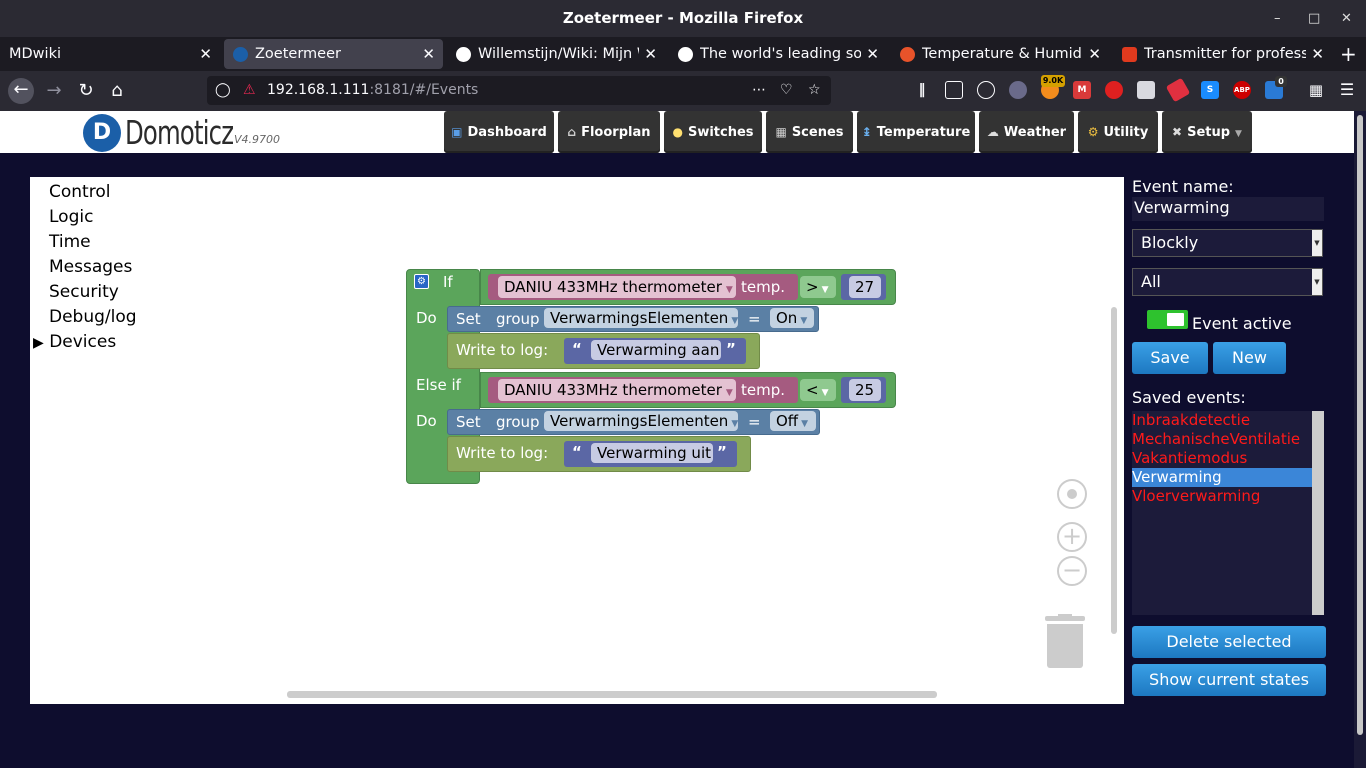 The width and height of the screenshot is (1366, 768). I want to click on device-dropdown-1: DANIU 433MHz thermometer ▼, so click(617, 287).